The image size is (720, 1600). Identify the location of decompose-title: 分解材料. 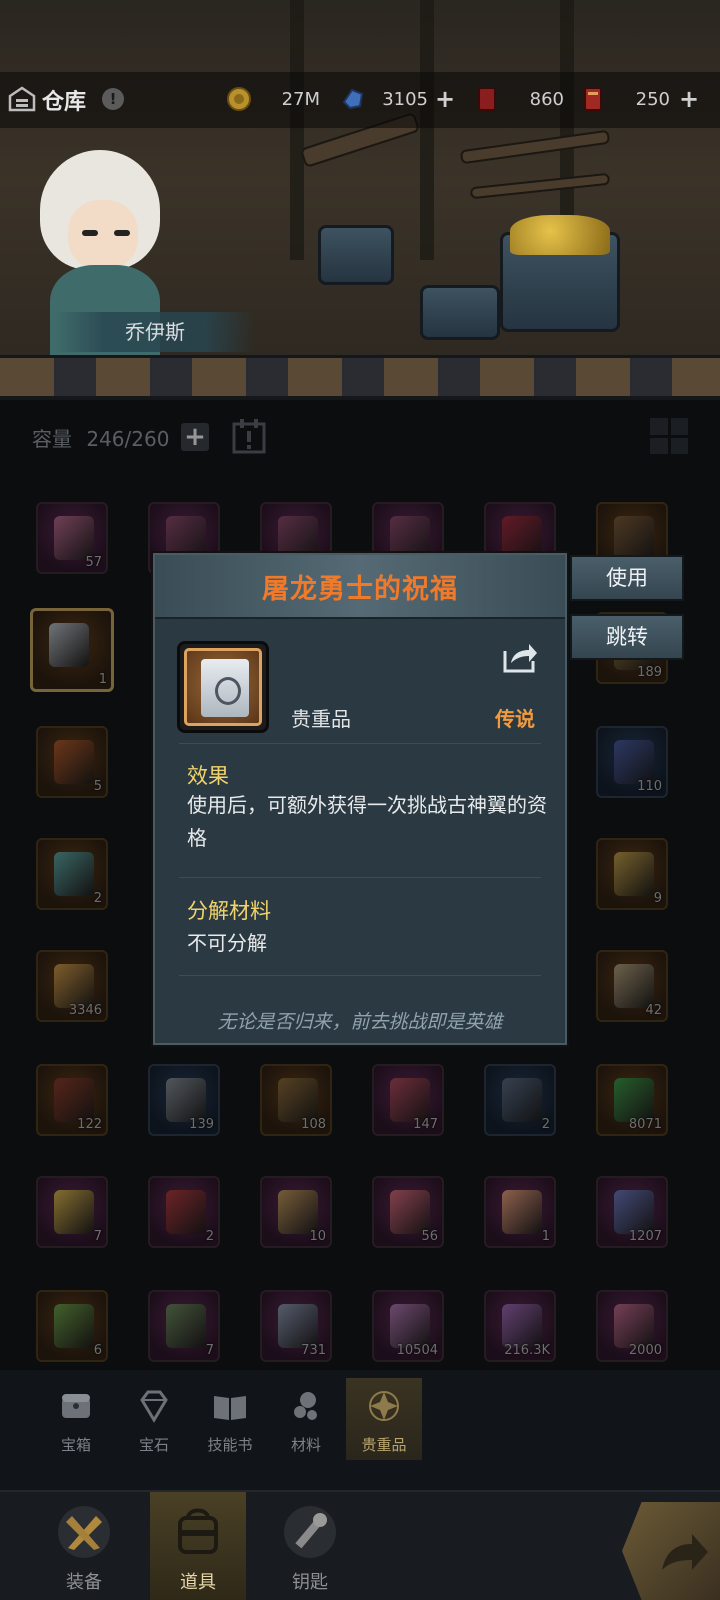
(229, 911).